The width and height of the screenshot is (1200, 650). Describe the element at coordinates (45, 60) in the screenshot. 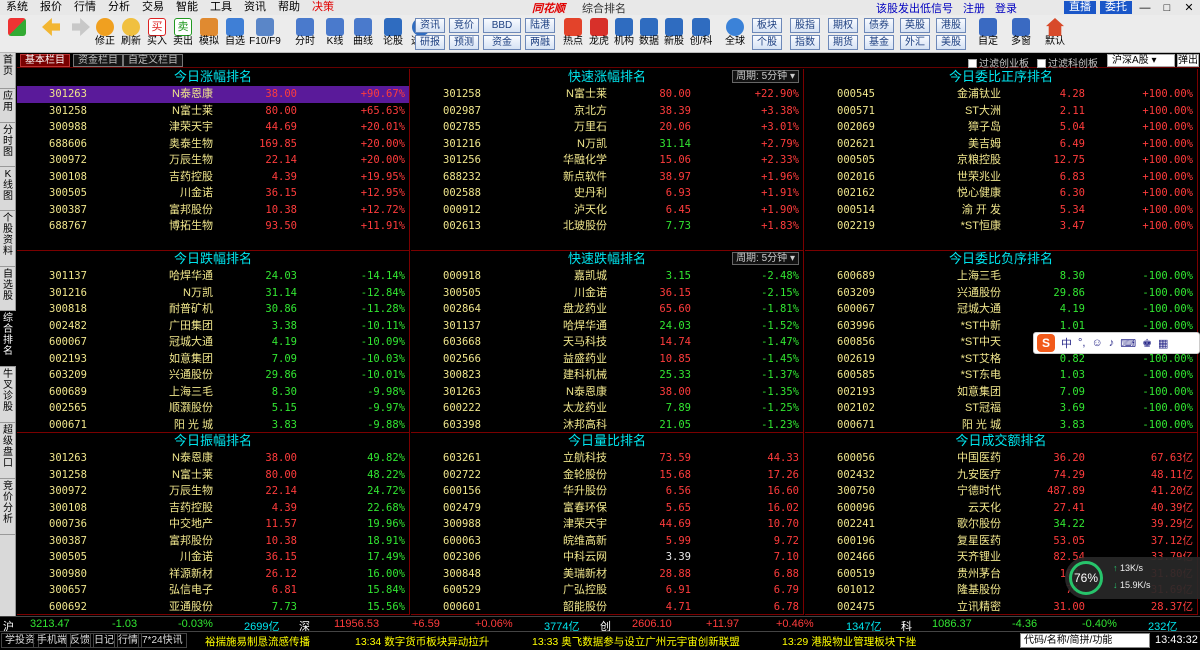

I see `tab-basic-columns: 基本栏目` at that location.